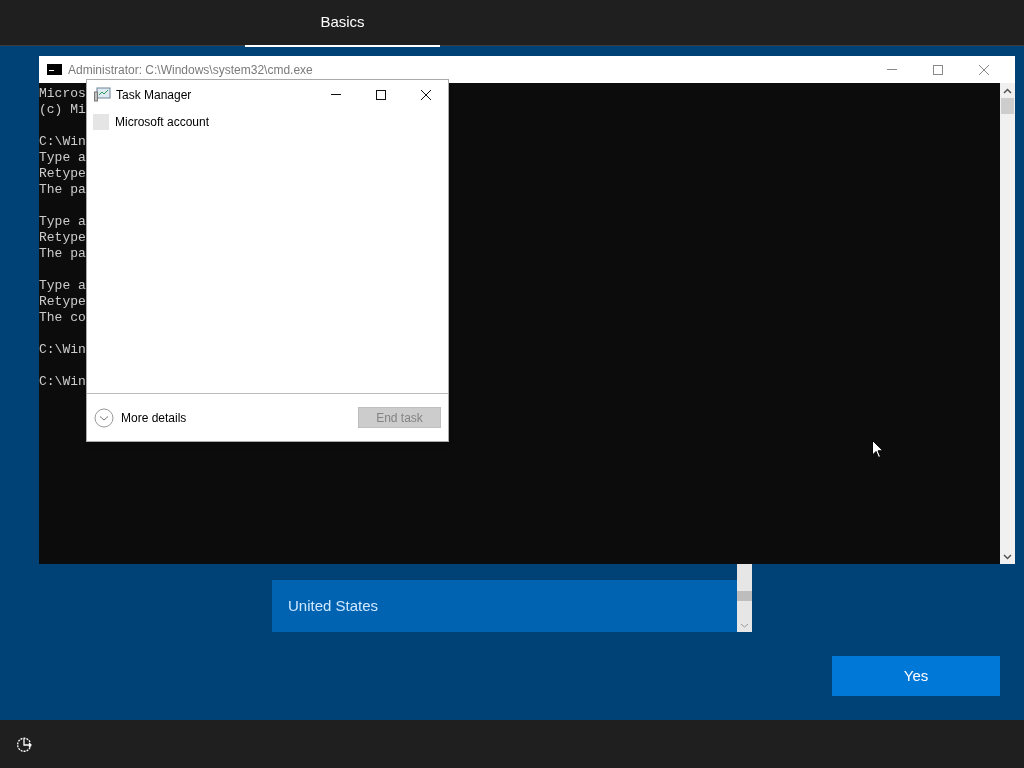 The image size is (1024, 768). I want to click on yes-button: Yes, so click(916, 676).